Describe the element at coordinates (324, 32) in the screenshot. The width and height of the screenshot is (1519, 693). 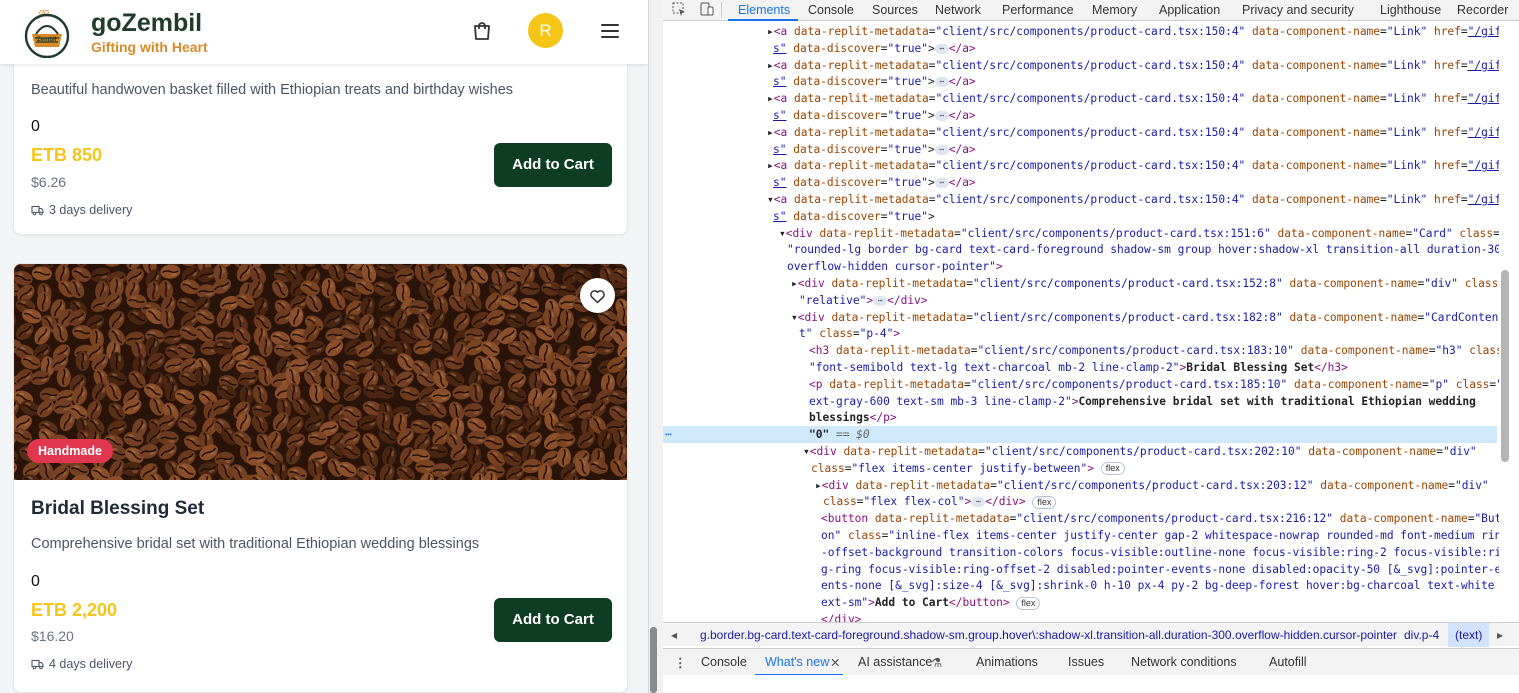
I see `site-header: go Zembil goZembil Gifting with Heart R` at that location.